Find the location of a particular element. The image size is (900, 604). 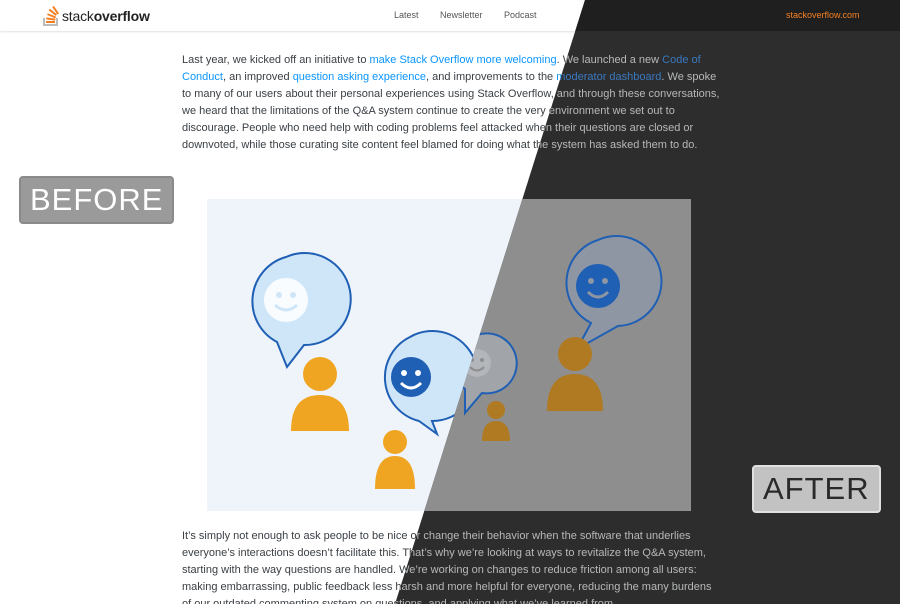

logo-text: stackoverflow is located at coordinates (106, 16).